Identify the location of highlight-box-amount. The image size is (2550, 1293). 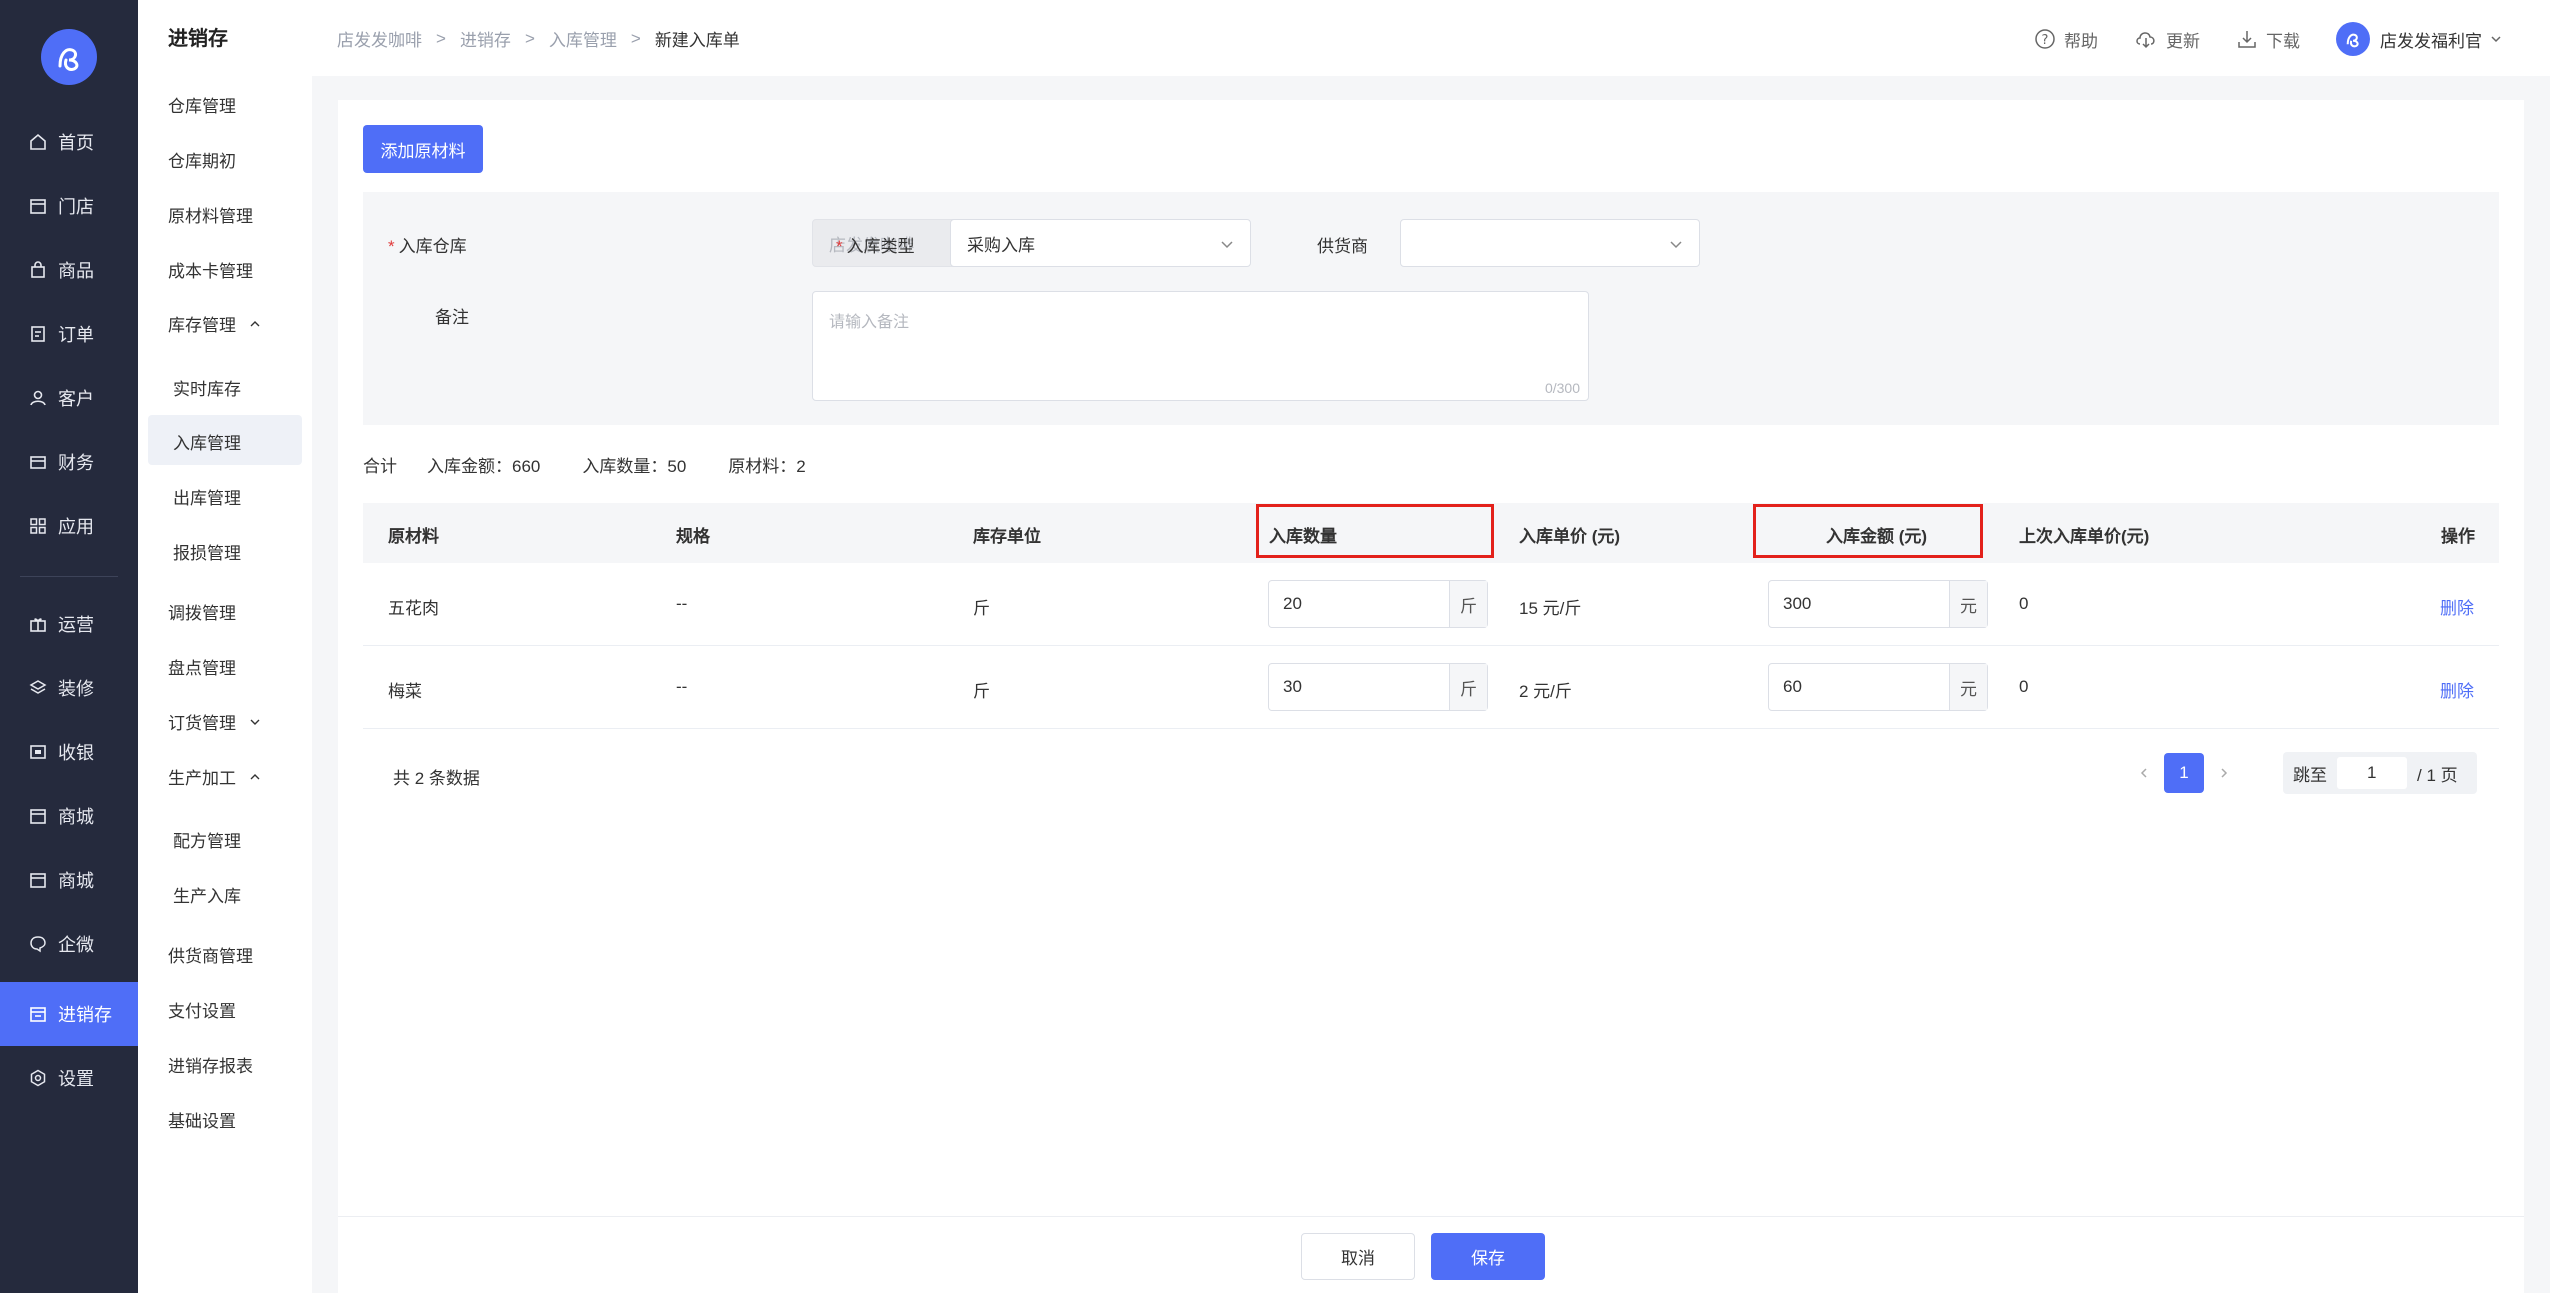
(1868, 531).